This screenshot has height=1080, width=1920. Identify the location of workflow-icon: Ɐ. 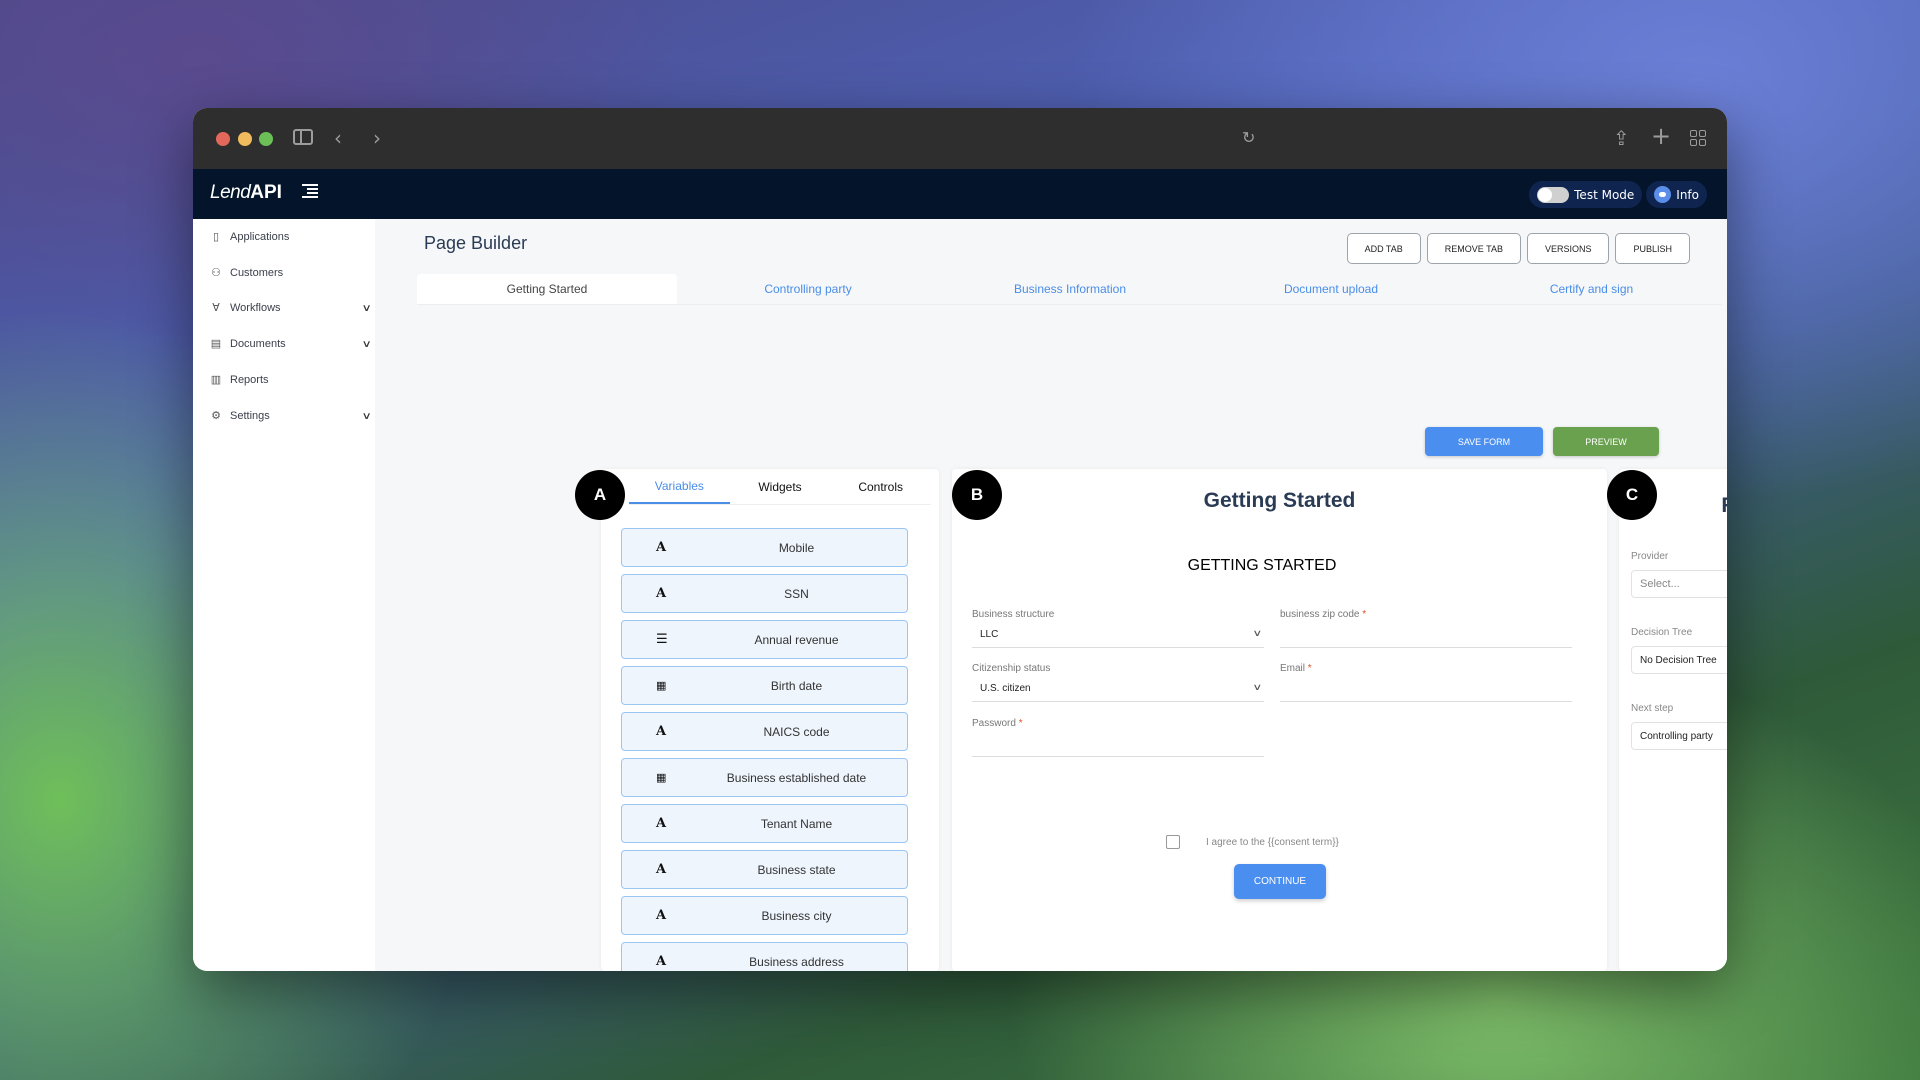
(216, 308).